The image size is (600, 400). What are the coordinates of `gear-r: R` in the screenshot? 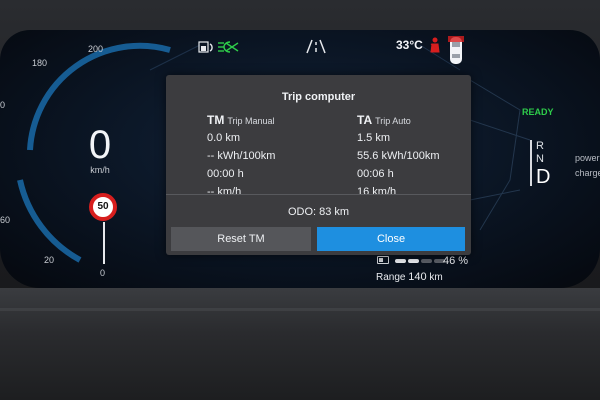 It's located at (540, 146).